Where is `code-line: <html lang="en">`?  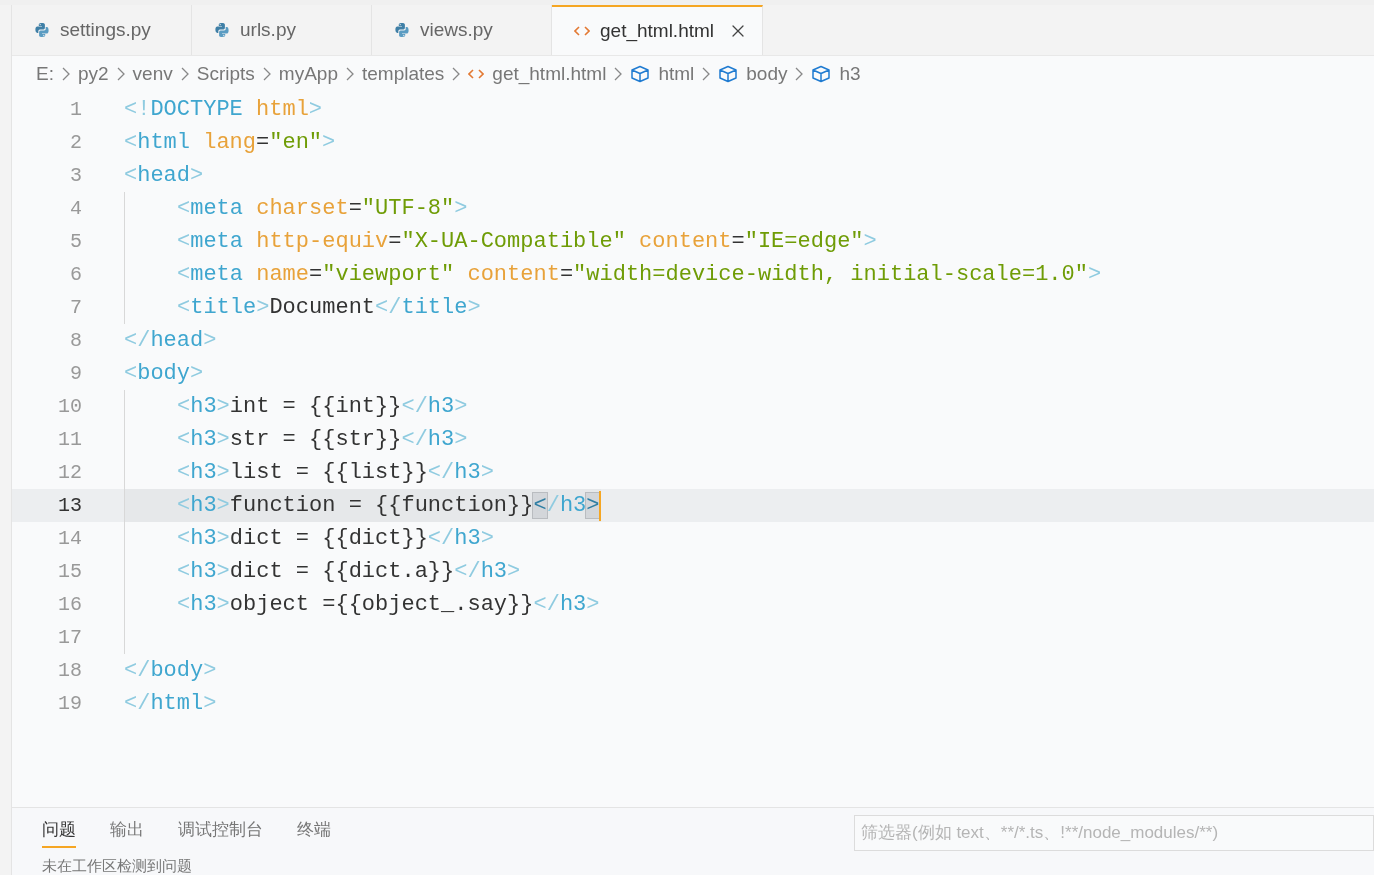 code-line: <html lang="en"> is located at coordinates (230, 143).